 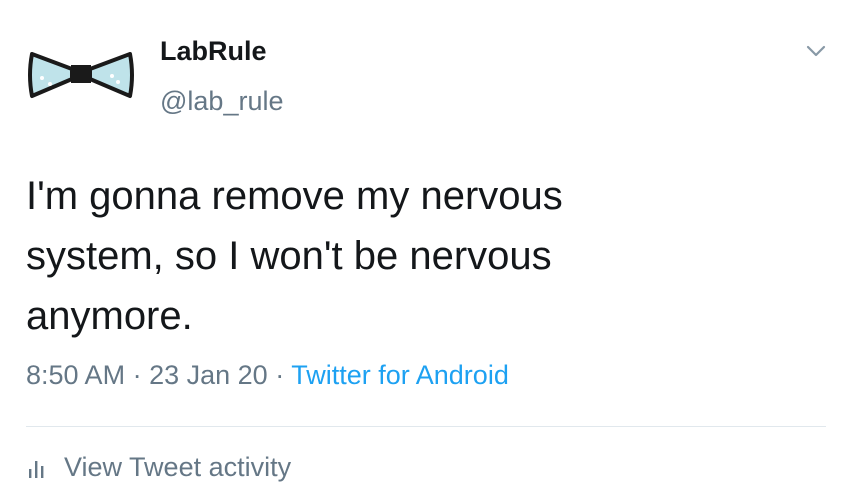 I want to click on tweet-source-link: Twitter for Android, so click(x=400, y=375).